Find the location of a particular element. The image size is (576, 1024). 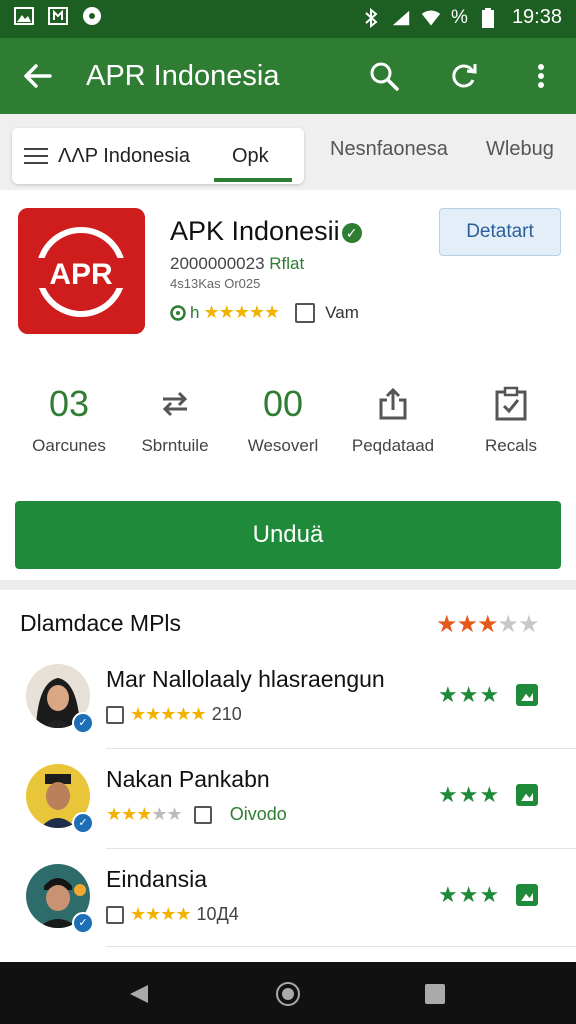

navigation-bar is located at coordinates (288, 993).